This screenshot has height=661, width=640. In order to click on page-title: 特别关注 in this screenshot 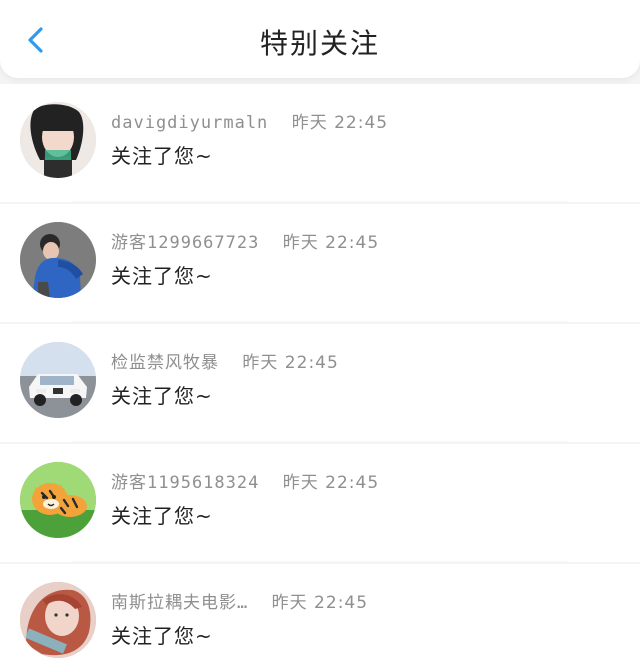, I will do `click(319, 43)`.